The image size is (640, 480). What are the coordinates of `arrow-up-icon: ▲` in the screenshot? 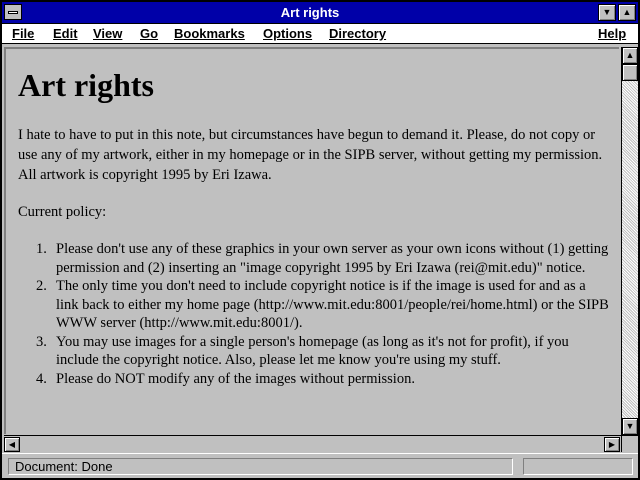 It's located at (630, 55).